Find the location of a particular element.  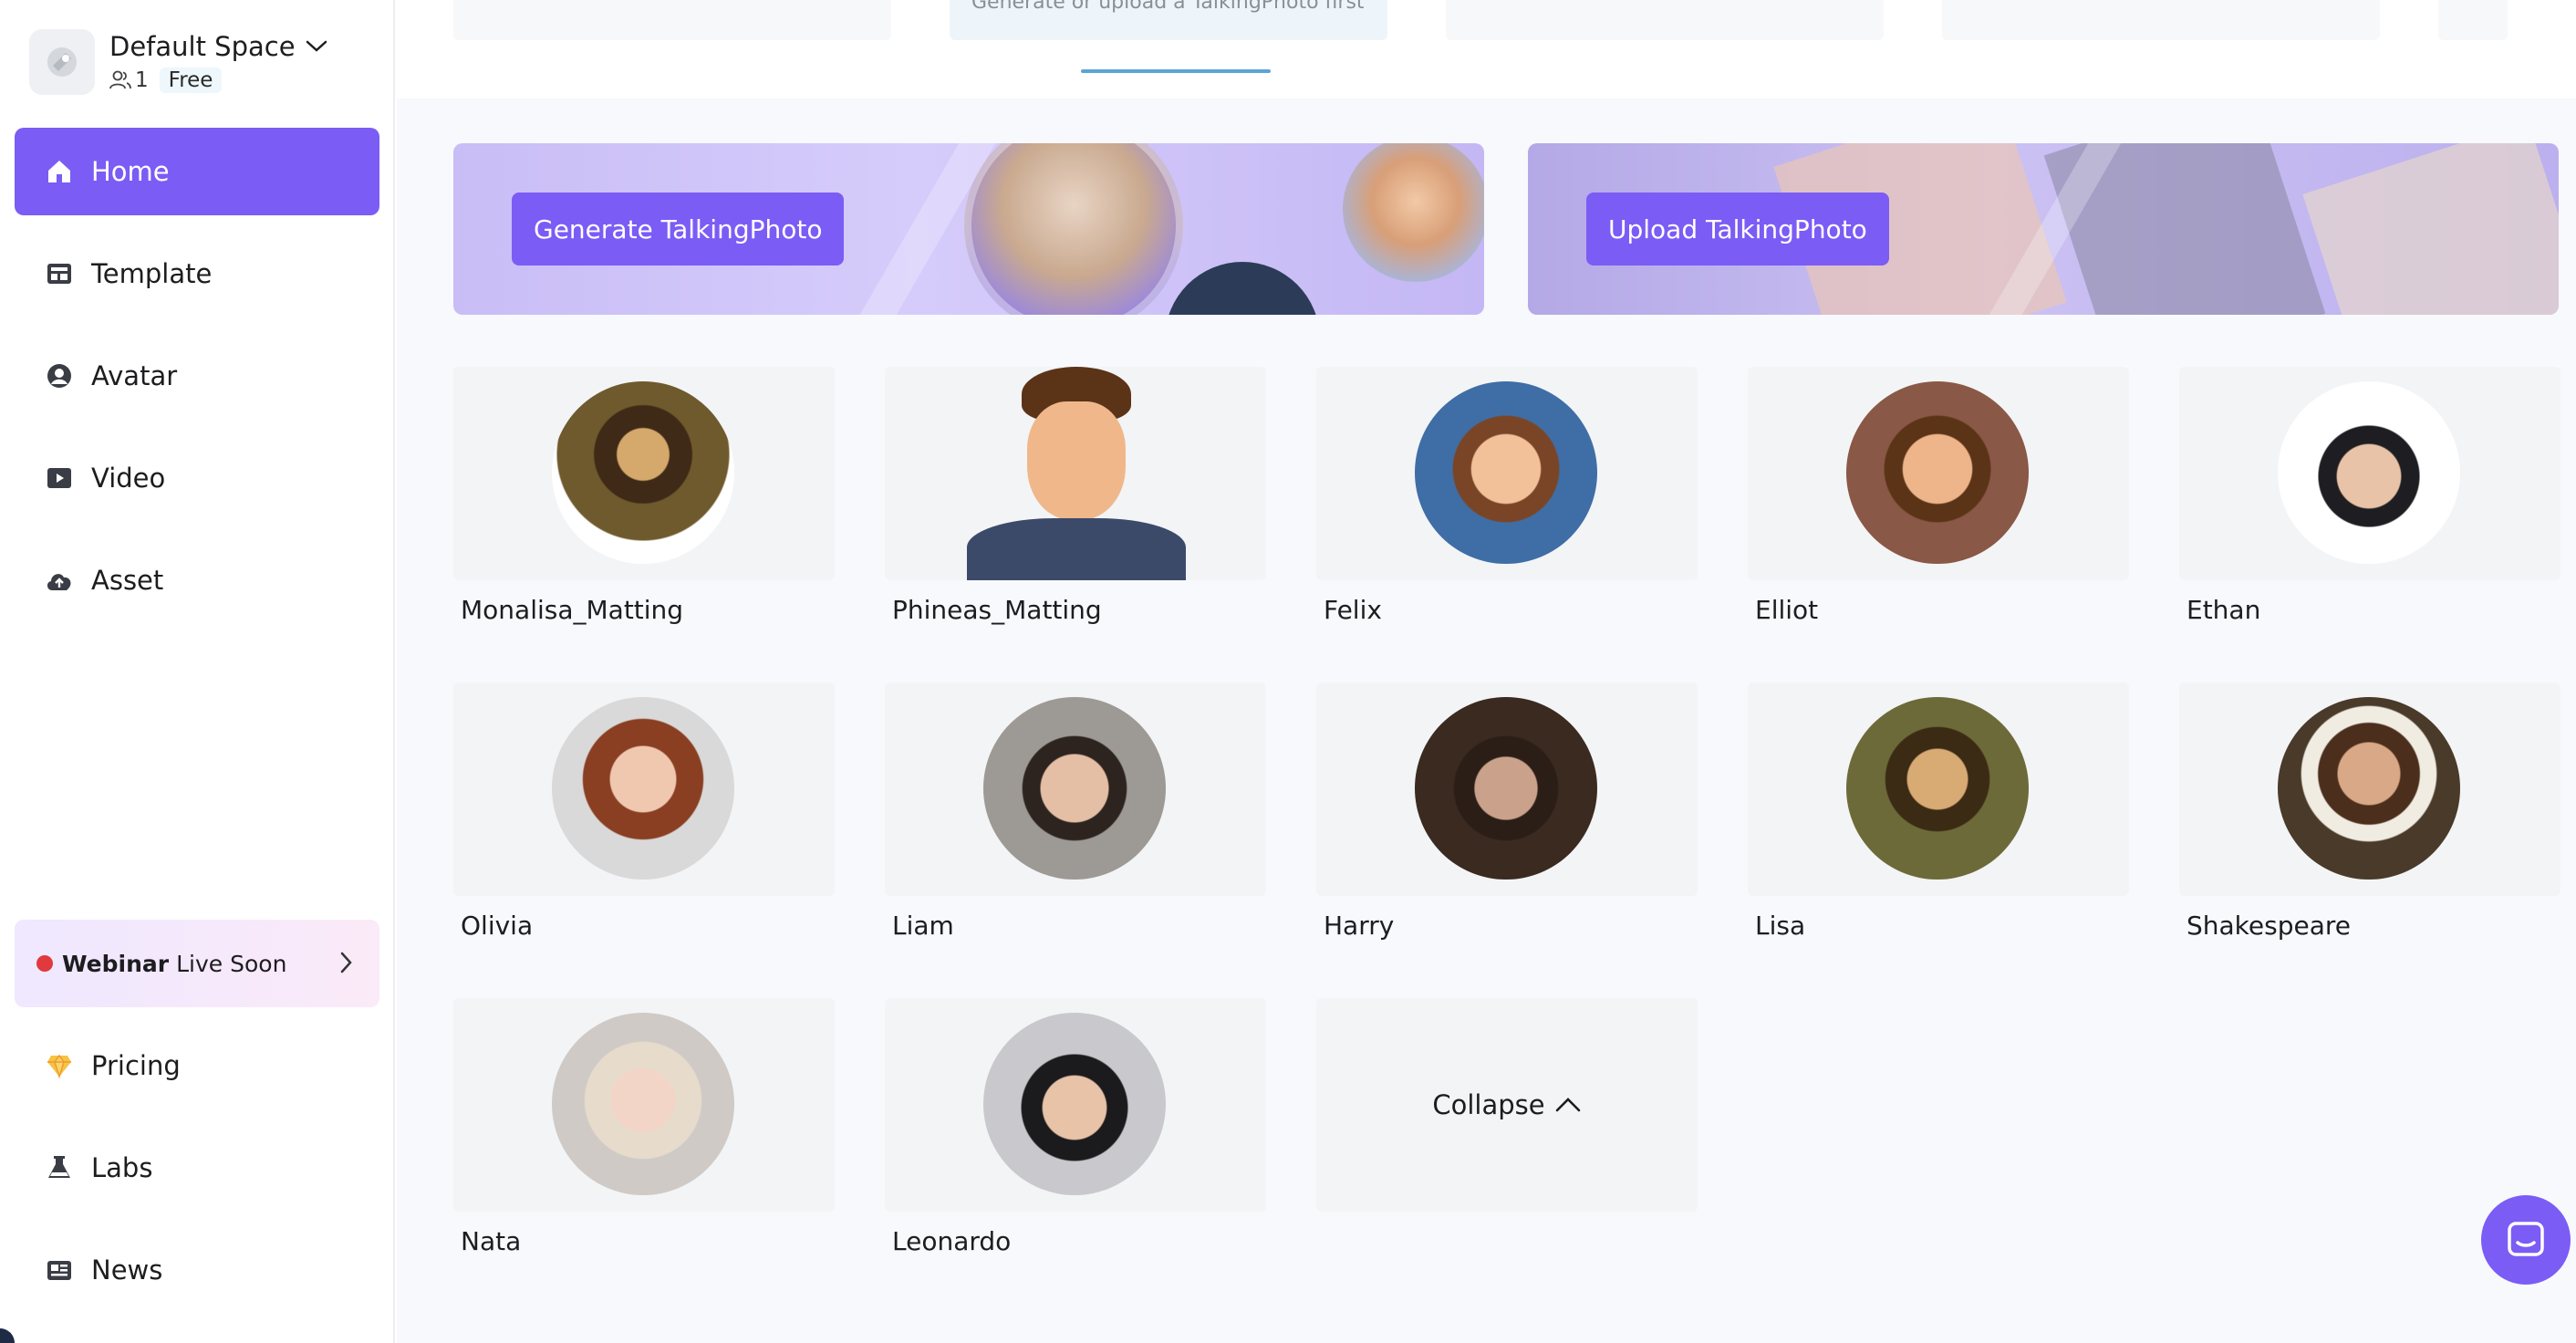

space-logo is located at coordinates (62, 62).